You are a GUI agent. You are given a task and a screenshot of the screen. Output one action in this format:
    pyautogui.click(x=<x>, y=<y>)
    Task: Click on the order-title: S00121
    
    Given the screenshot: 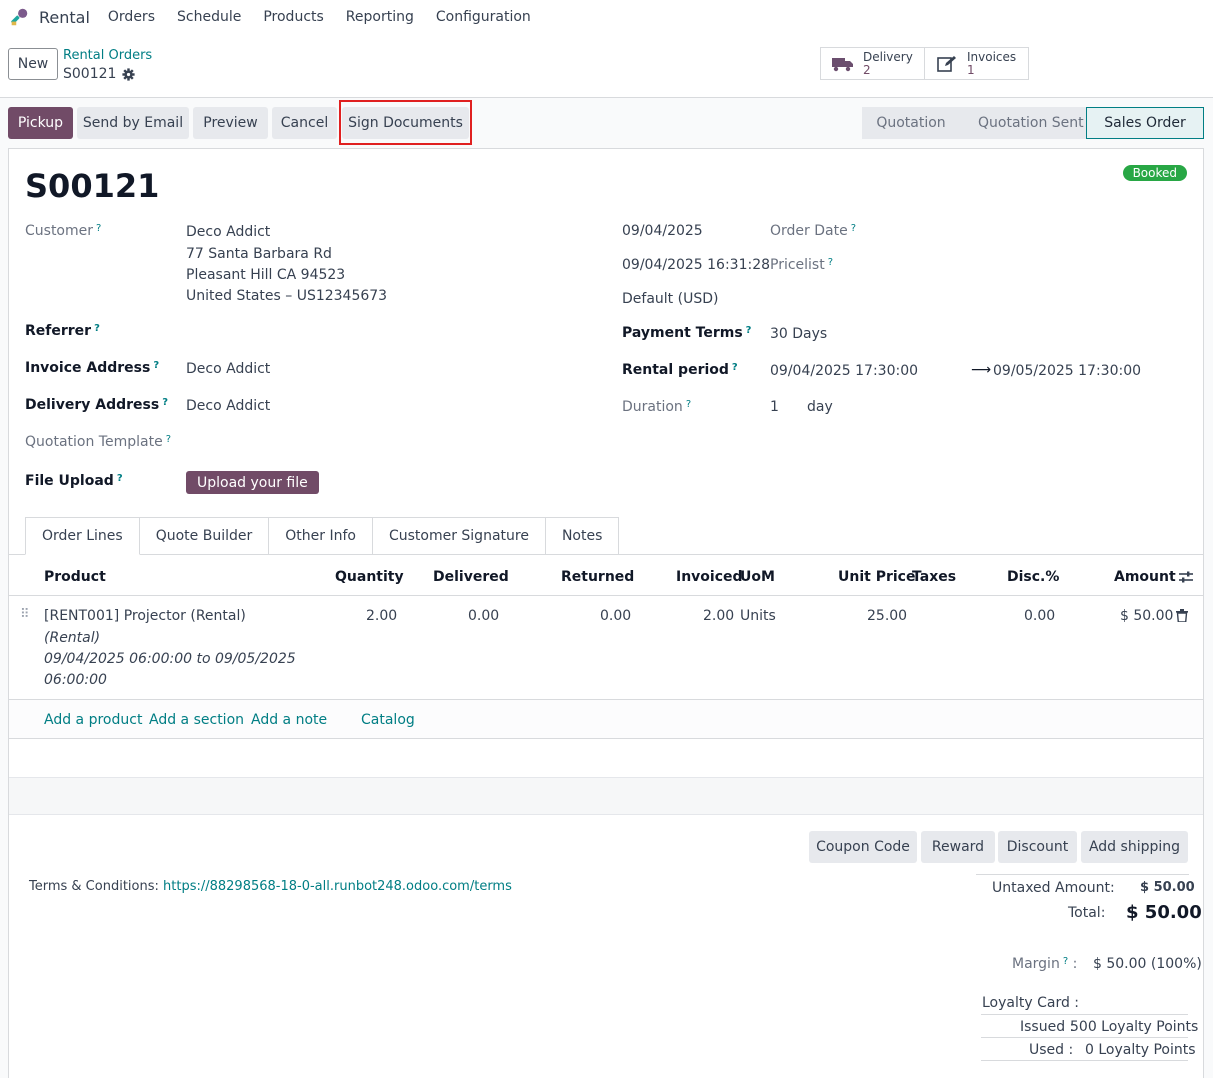 What is the action you would take?
    pyautogui.click(x=92, y=186)
    